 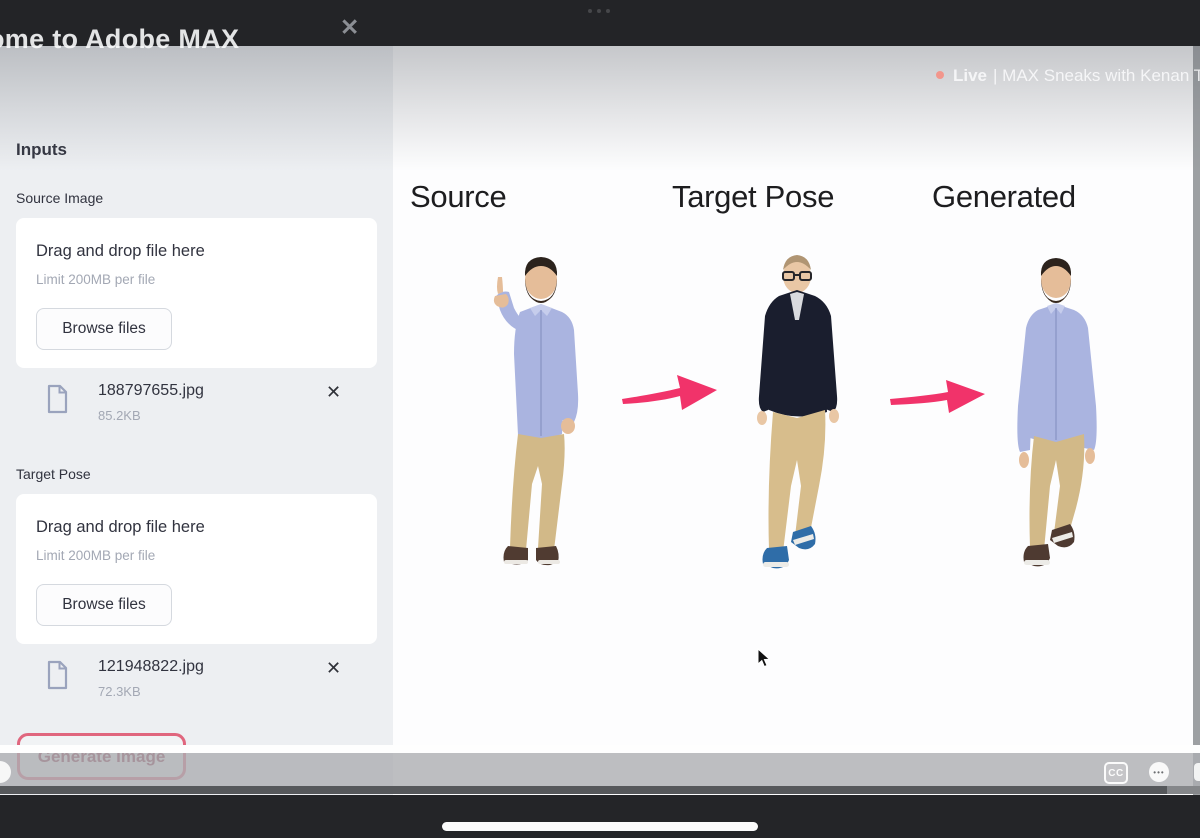 What do you see at coordinates (940, 75) in the screenshot?
I see `live-dot-icon` at bounding box center [940, 75].